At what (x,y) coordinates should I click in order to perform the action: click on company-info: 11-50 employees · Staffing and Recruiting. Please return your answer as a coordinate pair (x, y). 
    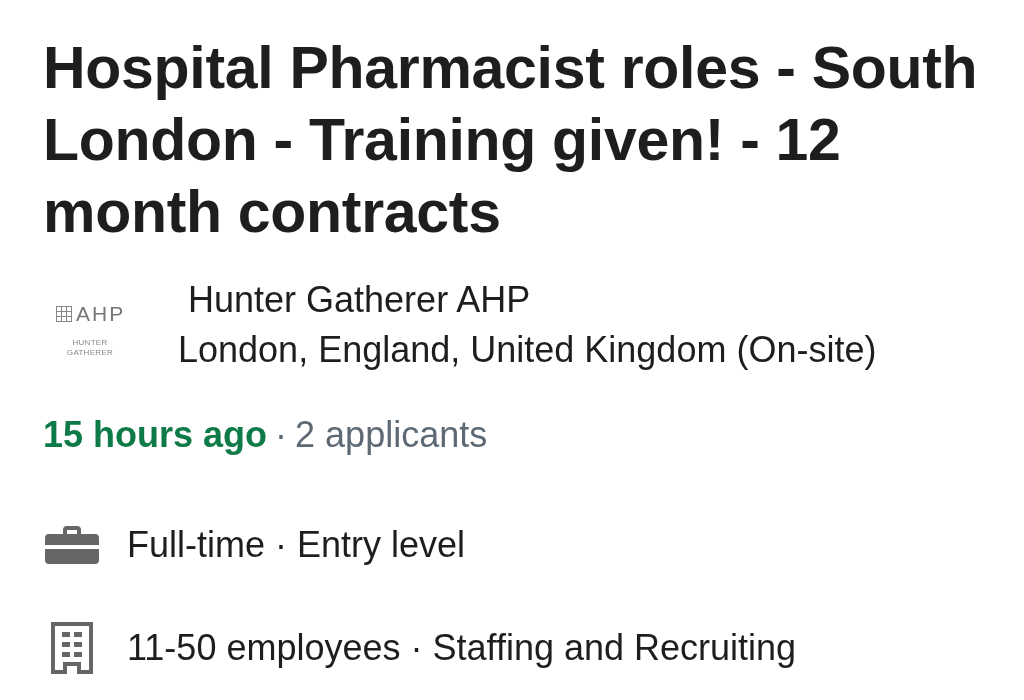
    Looking at the image, I should click on (462, 648).